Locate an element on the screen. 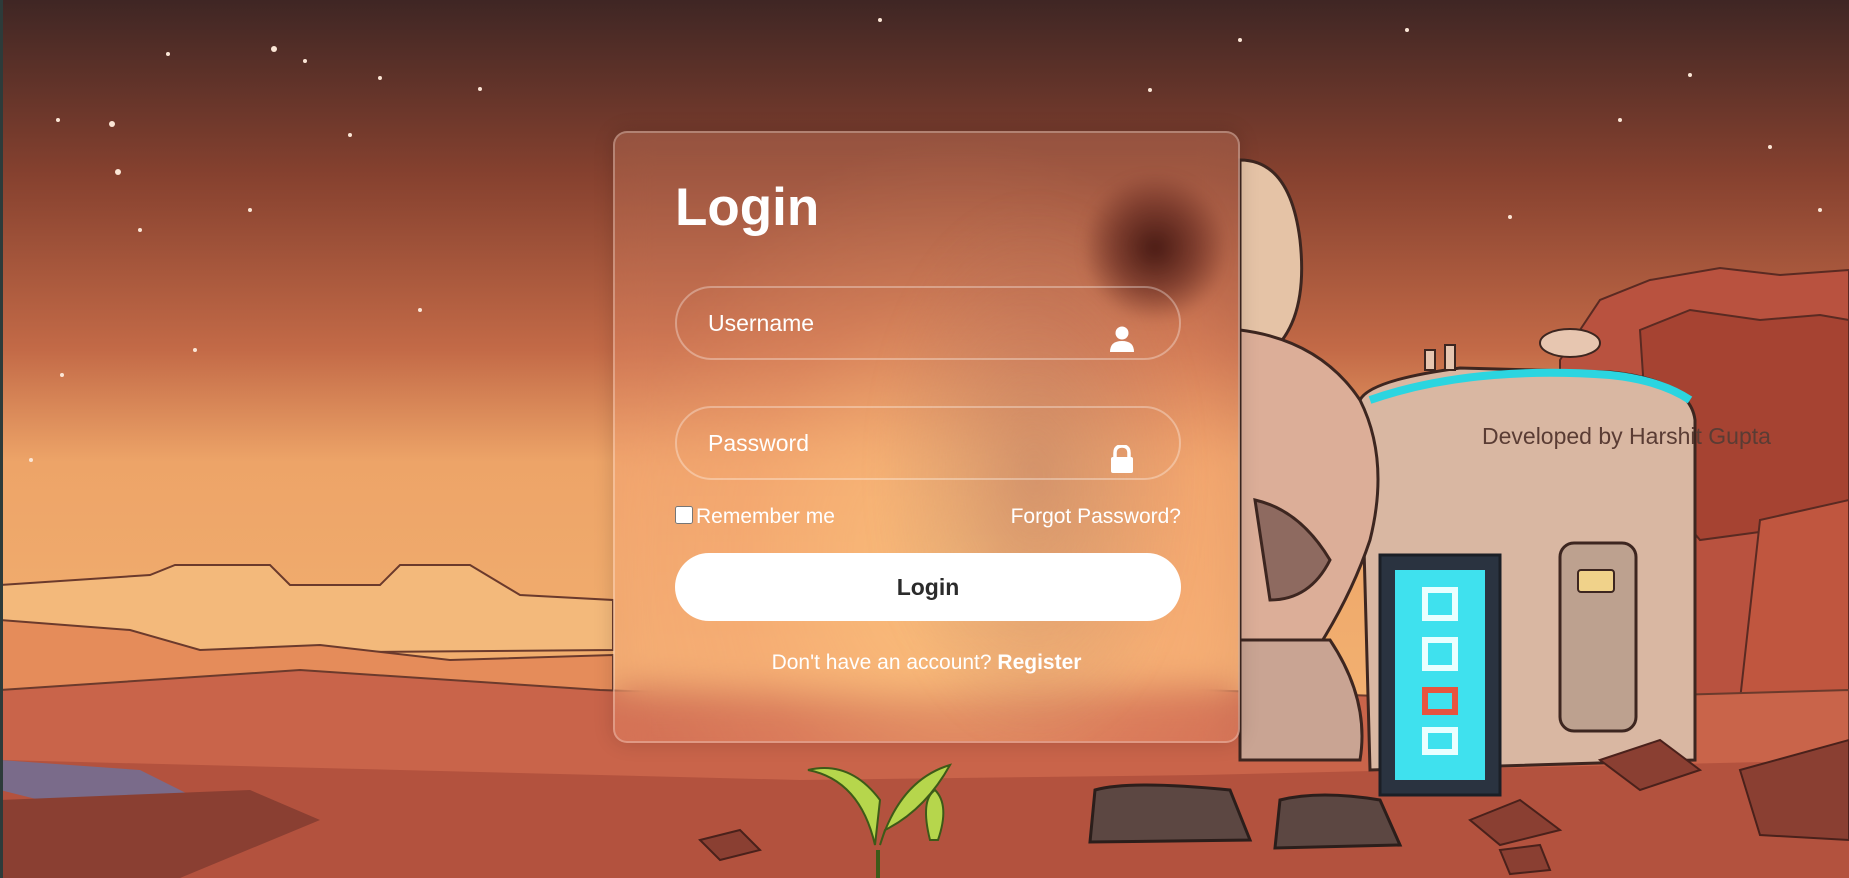 Image resolution: width=1849 pixels, height=878 pixels. username-field is located at coordinates (928, 323).